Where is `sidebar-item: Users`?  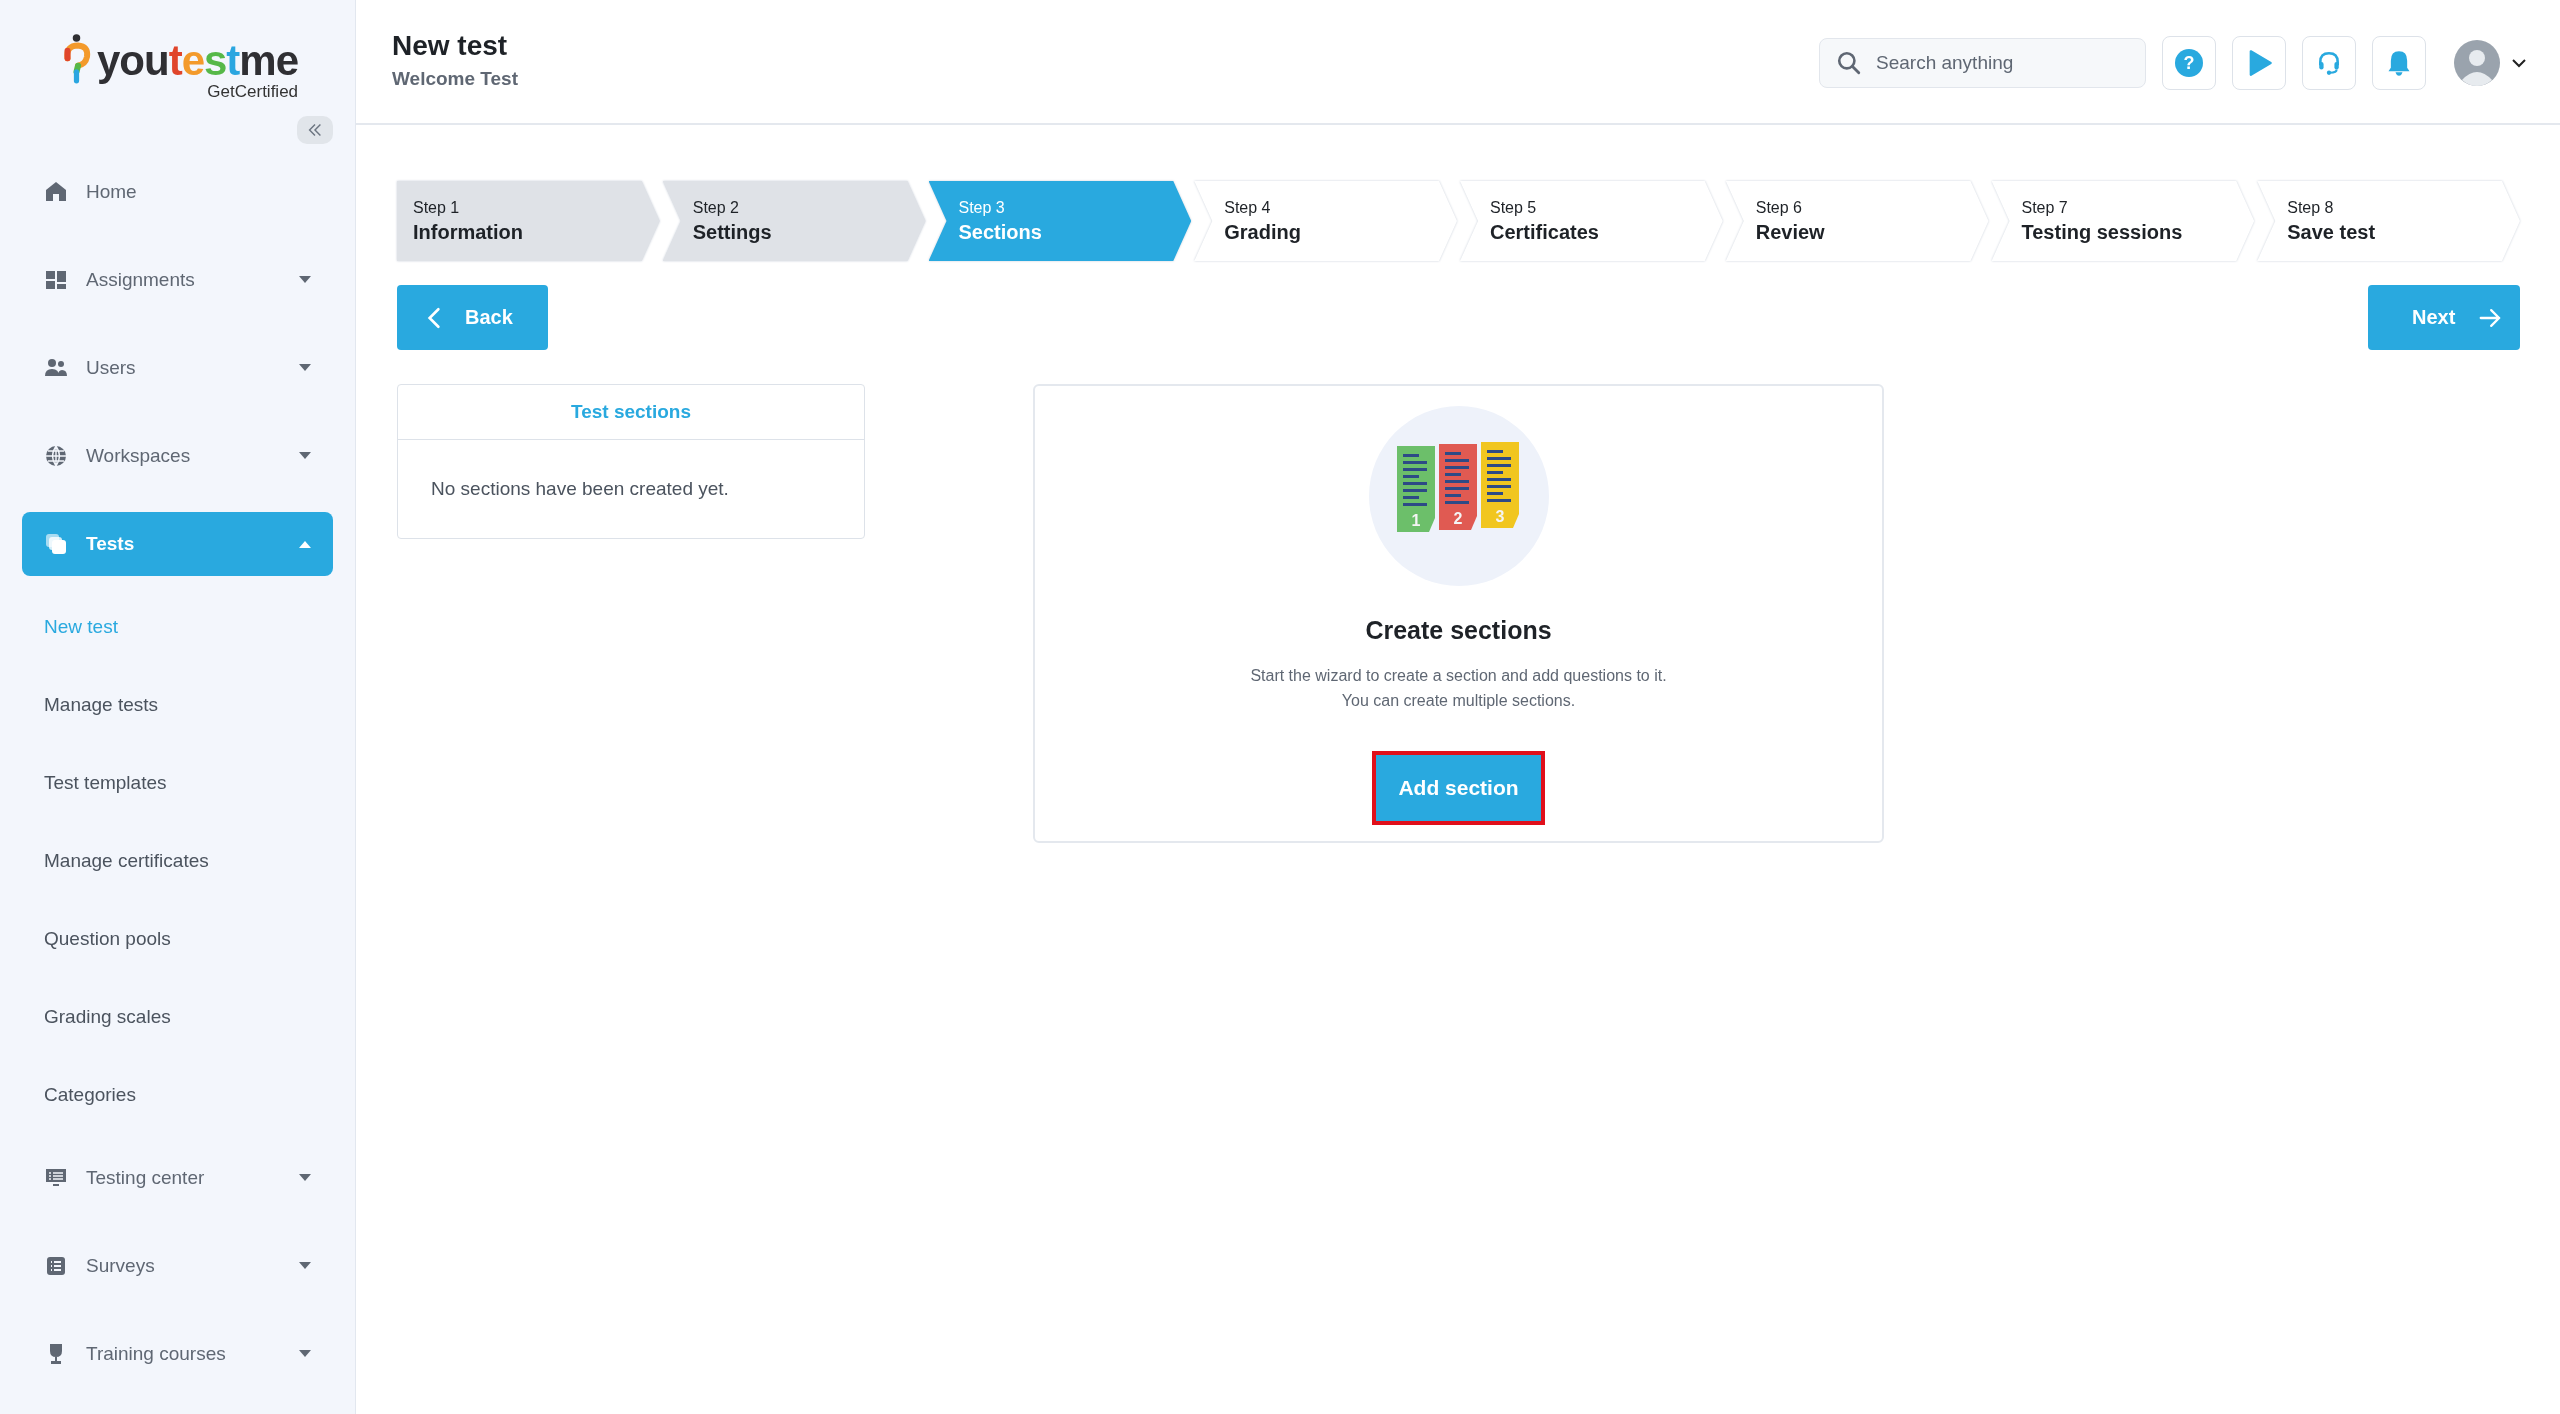
sidebar-item: Users is located at coordinates (177, 368).